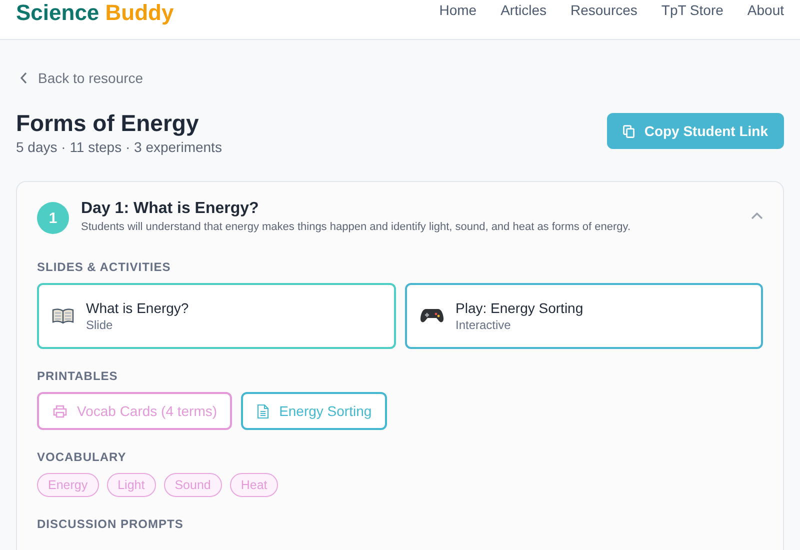 The image size is (800, 550). I want to click on activity-card: What is Energy? Slide, so click(216, 316).